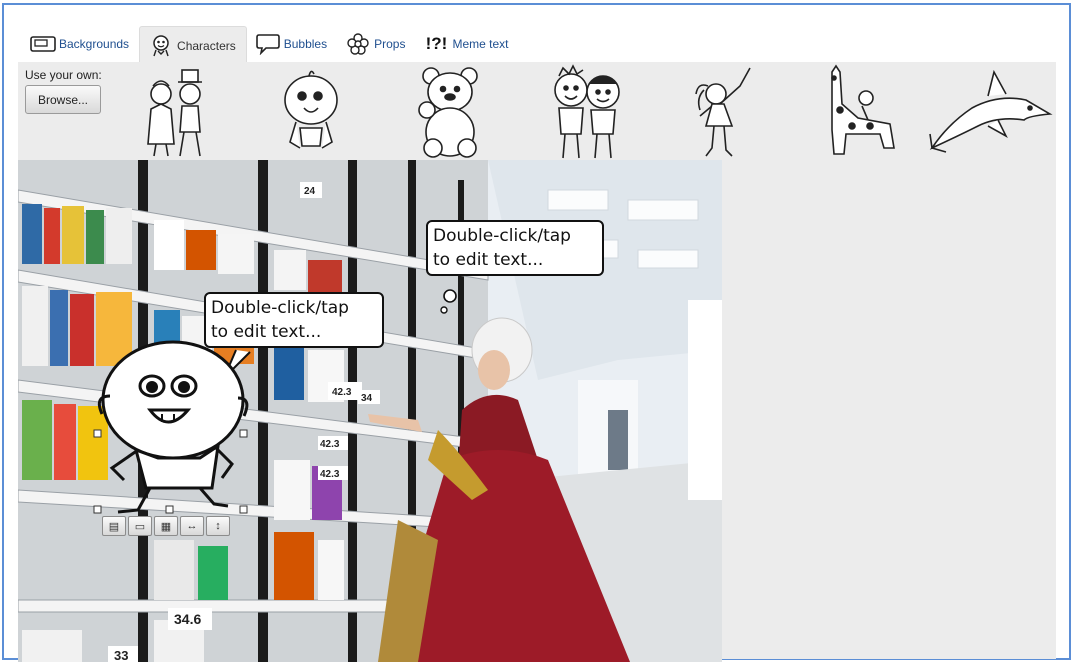 The width and height of the screenshot is (1073, 662). I want to click on use-own-label: Use your own:, so click(63, 75).